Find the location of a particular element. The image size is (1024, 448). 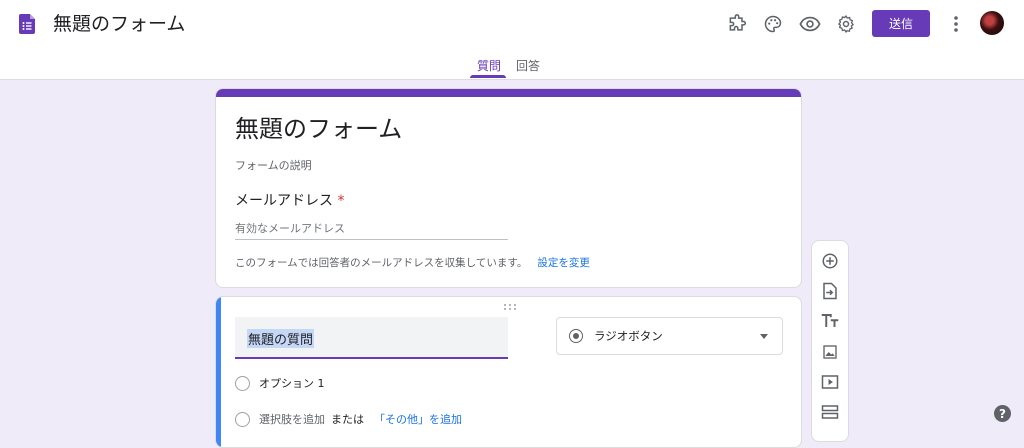

option-label: オプション 1 is located at coordinates (292, 383).